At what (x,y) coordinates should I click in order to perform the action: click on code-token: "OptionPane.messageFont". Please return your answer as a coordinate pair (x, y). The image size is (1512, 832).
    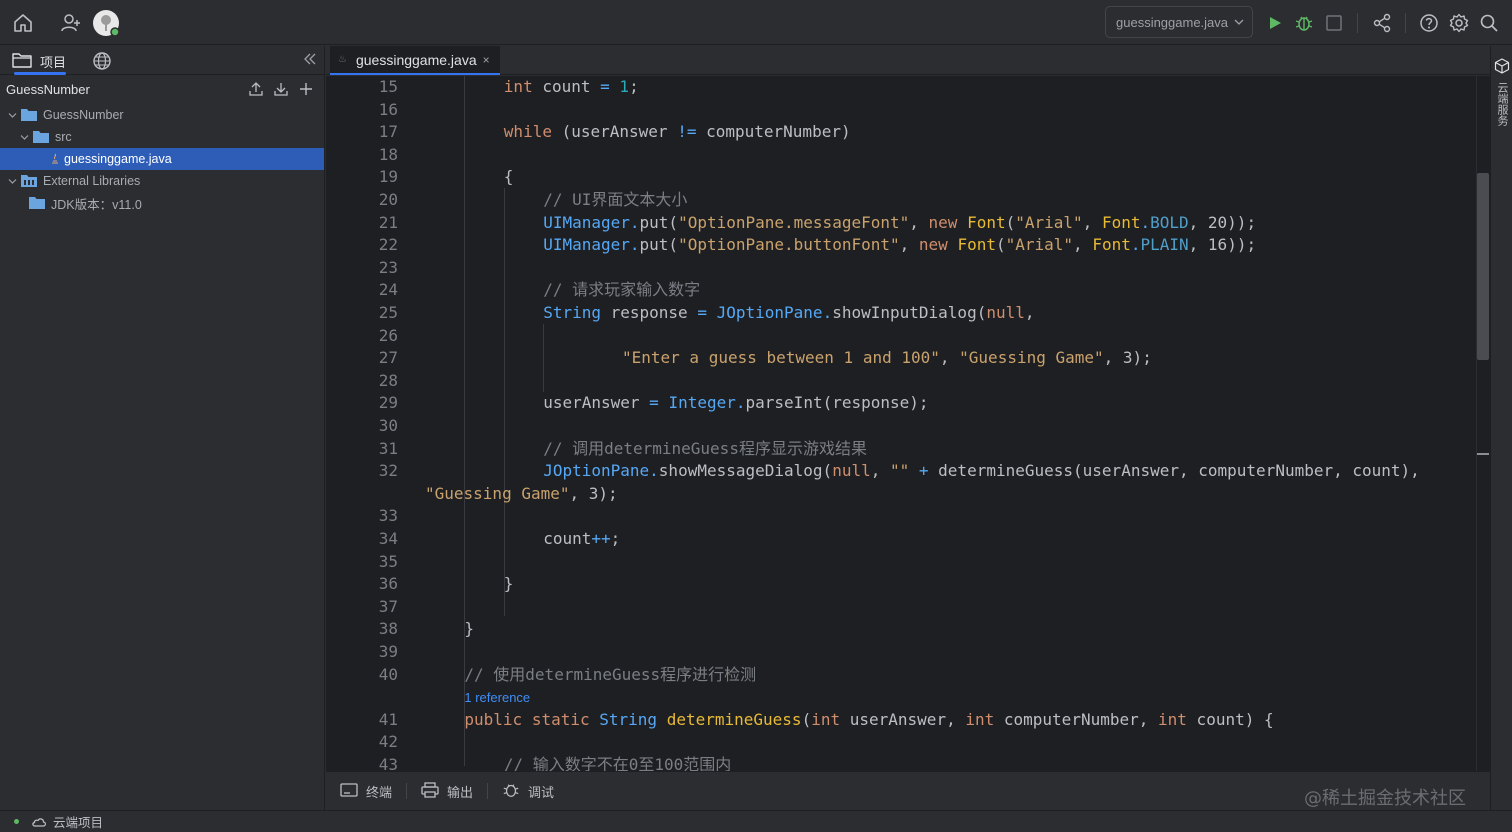
    Looking at the image, I should click on (794, 222).